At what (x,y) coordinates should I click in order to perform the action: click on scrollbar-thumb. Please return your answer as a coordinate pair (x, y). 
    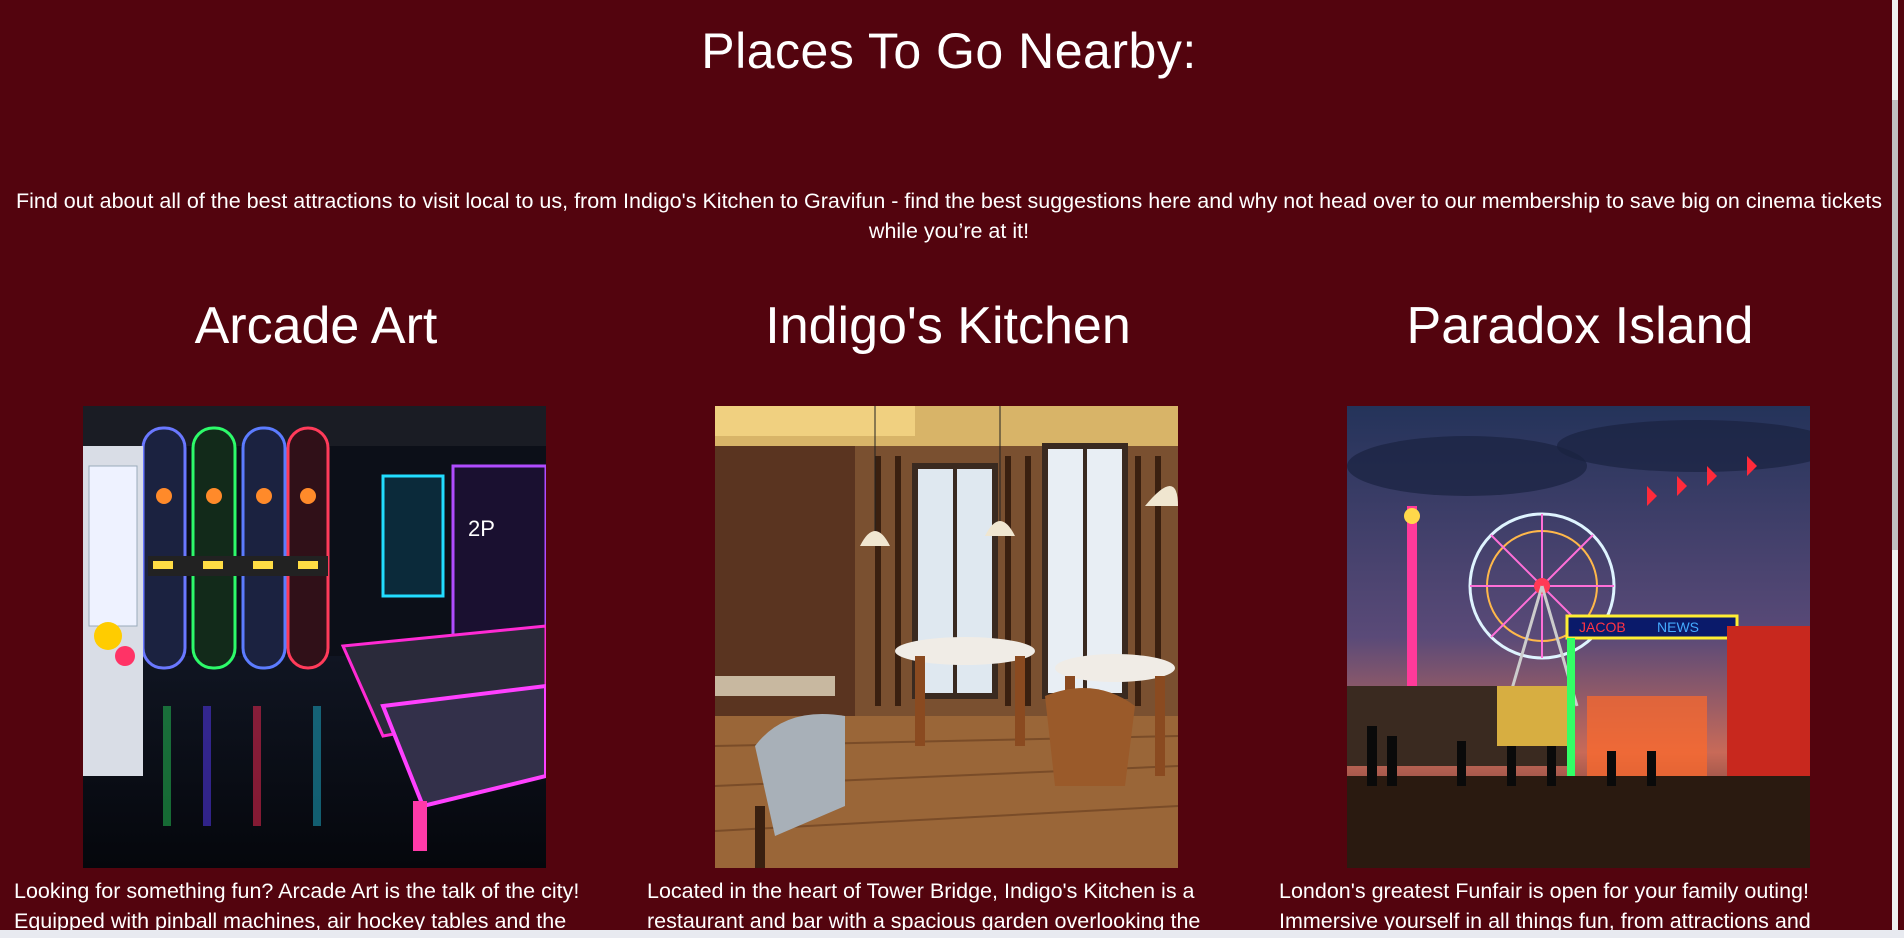
    Looking at the image, I should click on (1895, 325).